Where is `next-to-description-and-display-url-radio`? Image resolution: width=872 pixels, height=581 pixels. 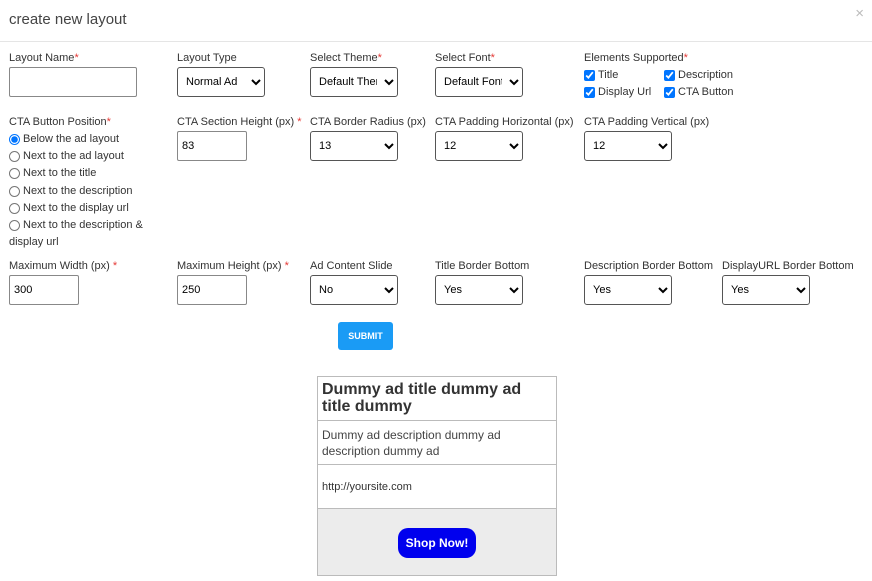
next-to-description-and-display-url-radio is located at coordinates (14, 225).